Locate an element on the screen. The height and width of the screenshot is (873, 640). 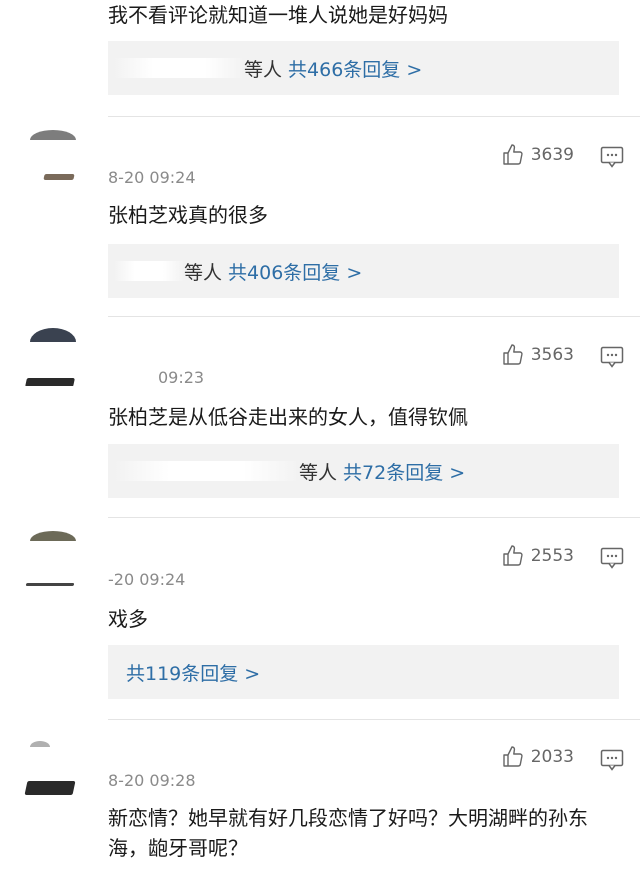
like-count: 2553 is located at coordinates (552, 556).